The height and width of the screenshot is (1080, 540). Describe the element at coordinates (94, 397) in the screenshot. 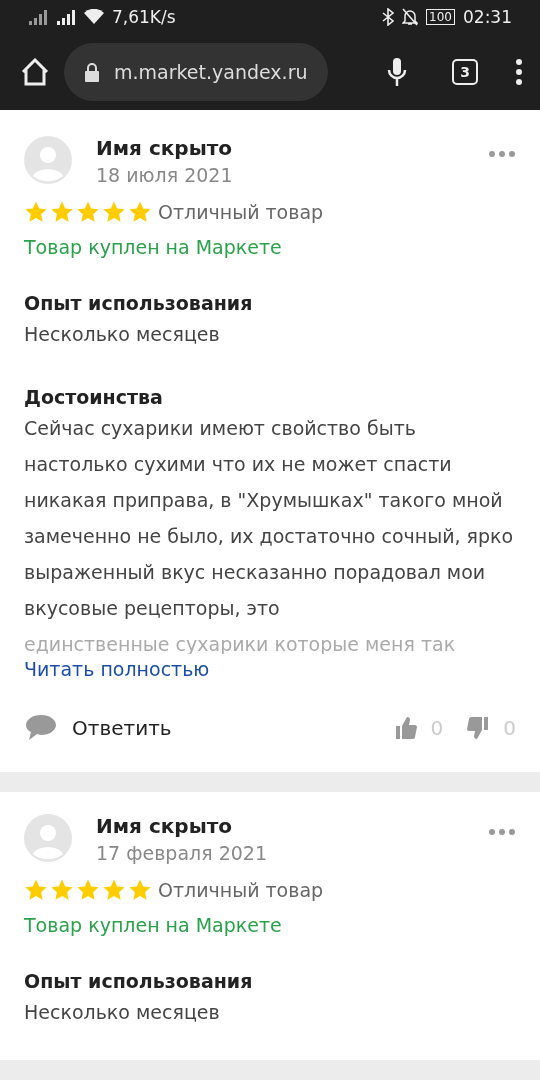

I see `section-title: Достоинства` at that location.